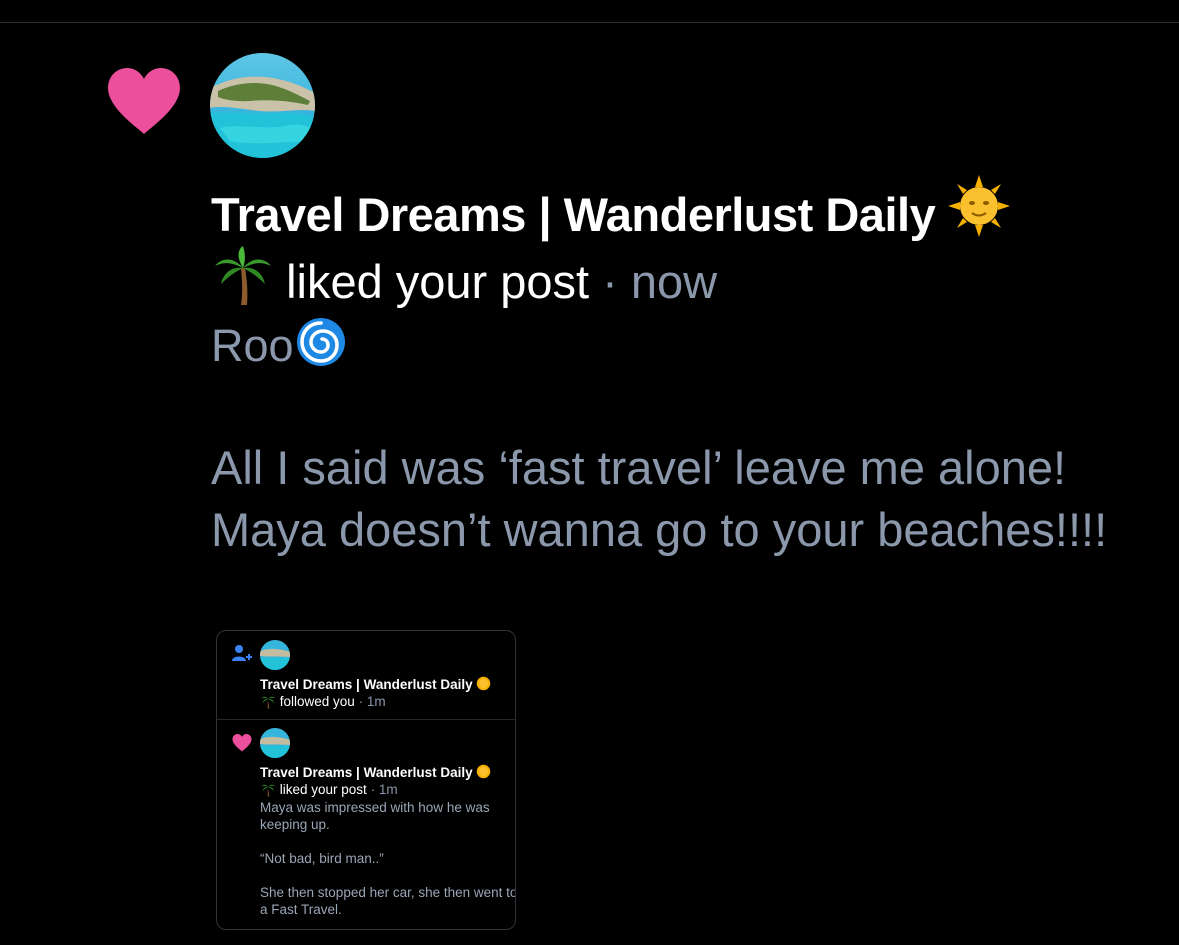  What do you see at coordinates (681, 346) in the screenshot?
I see `post-author-line: Roo` at bounding box center [681, 346].